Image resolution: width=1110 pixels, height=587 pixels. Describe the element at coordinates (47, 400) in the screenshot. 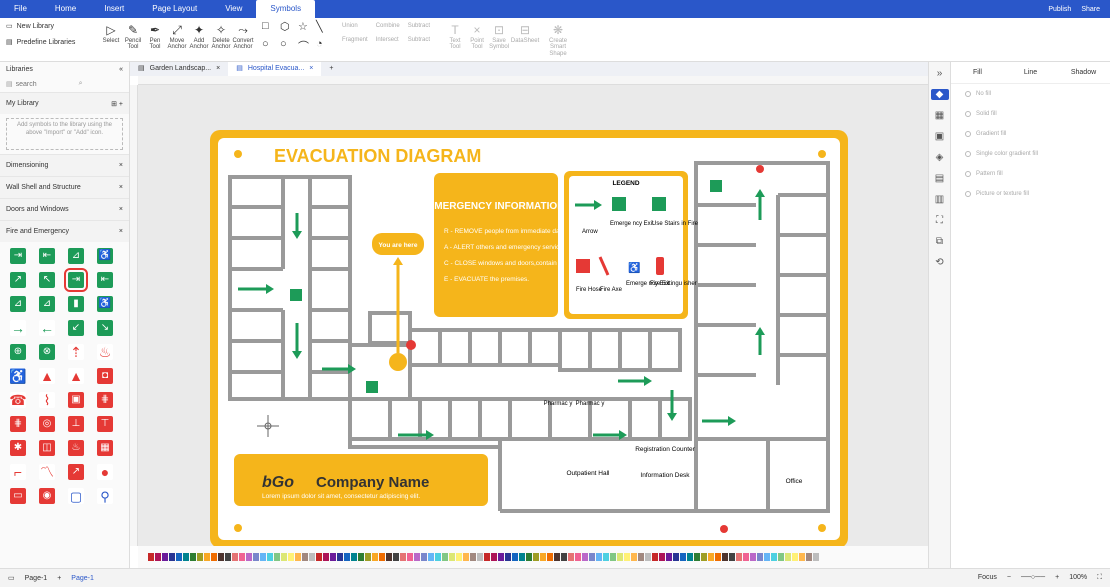

I see `fire-hose-icon: ⌇` at that location.